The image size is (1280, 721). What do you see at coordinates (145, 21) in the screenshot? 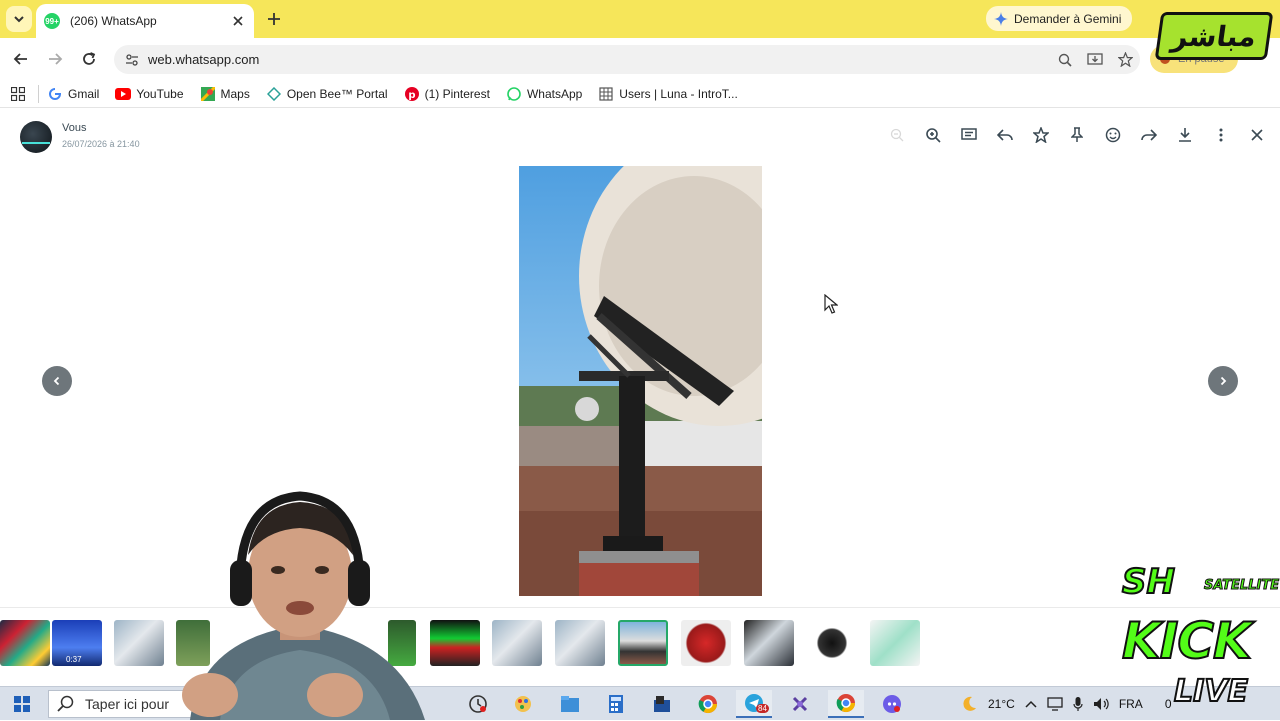
I see `browser-tab: 99+ (206) WhatsApp` at bounding box center [145, 21].